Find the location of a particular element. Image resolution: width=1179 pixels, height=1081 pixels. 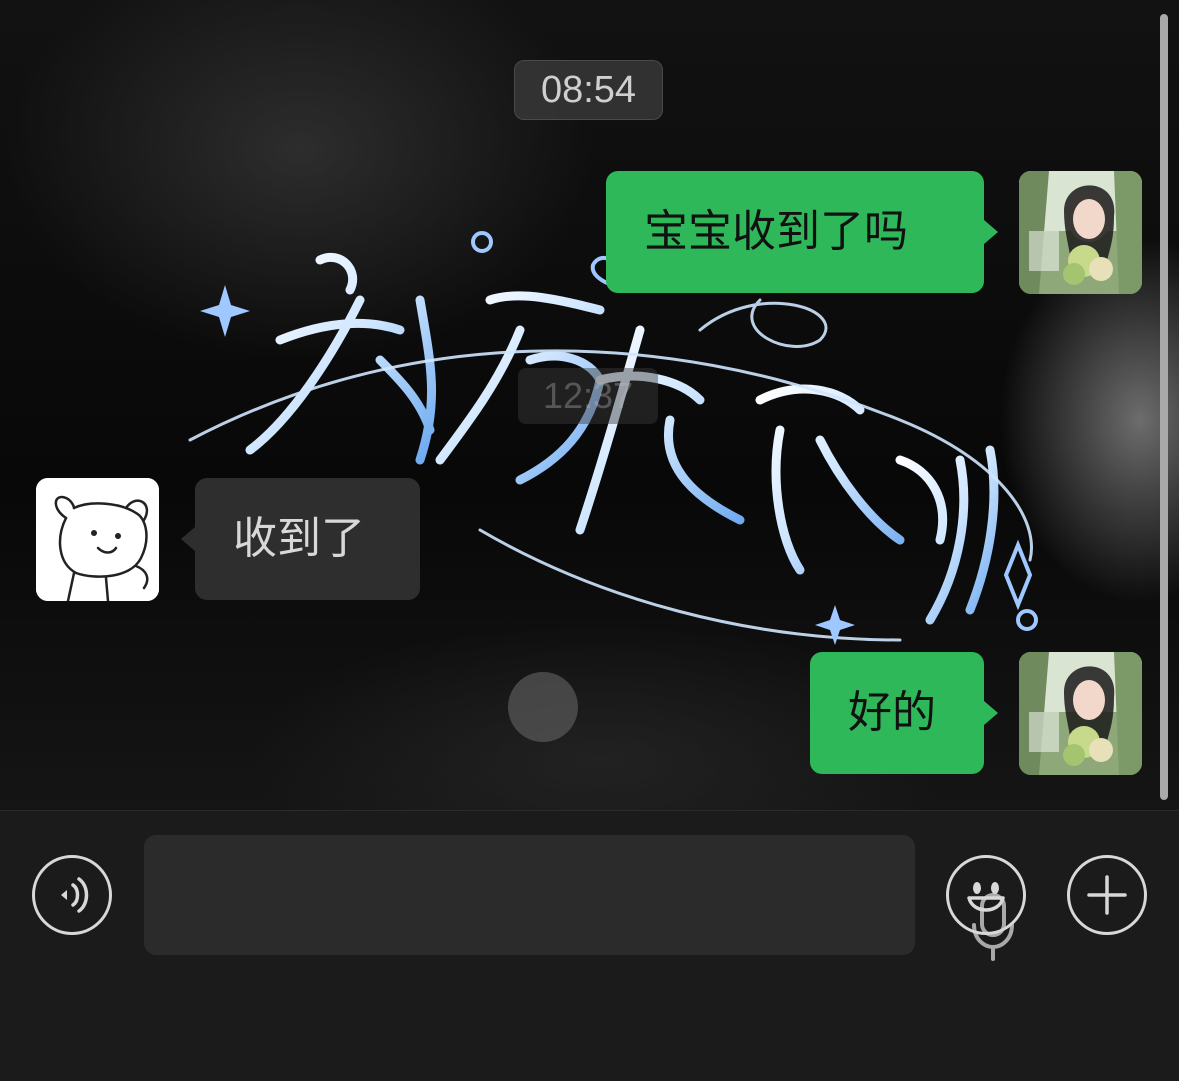

message-text: 好的 is located at coordinates (892, 712).